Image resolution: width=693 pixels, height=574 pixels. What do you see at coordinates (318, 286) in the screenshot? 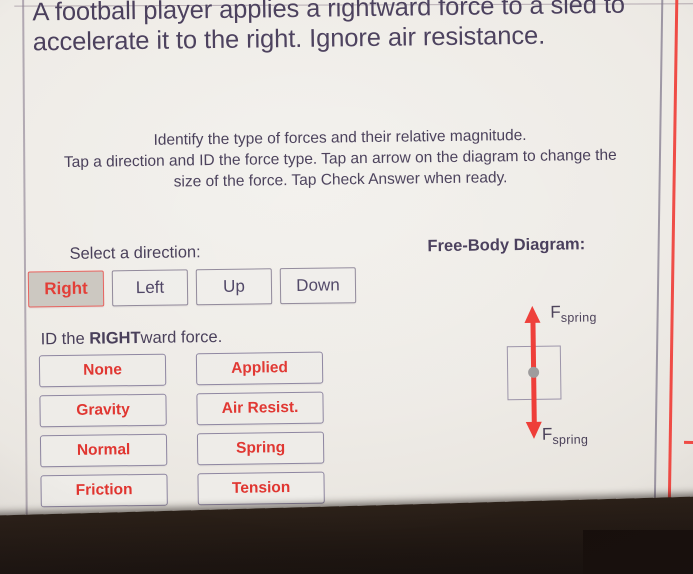
I see `direction-button-down: Down` at bounding box center [318, 286].